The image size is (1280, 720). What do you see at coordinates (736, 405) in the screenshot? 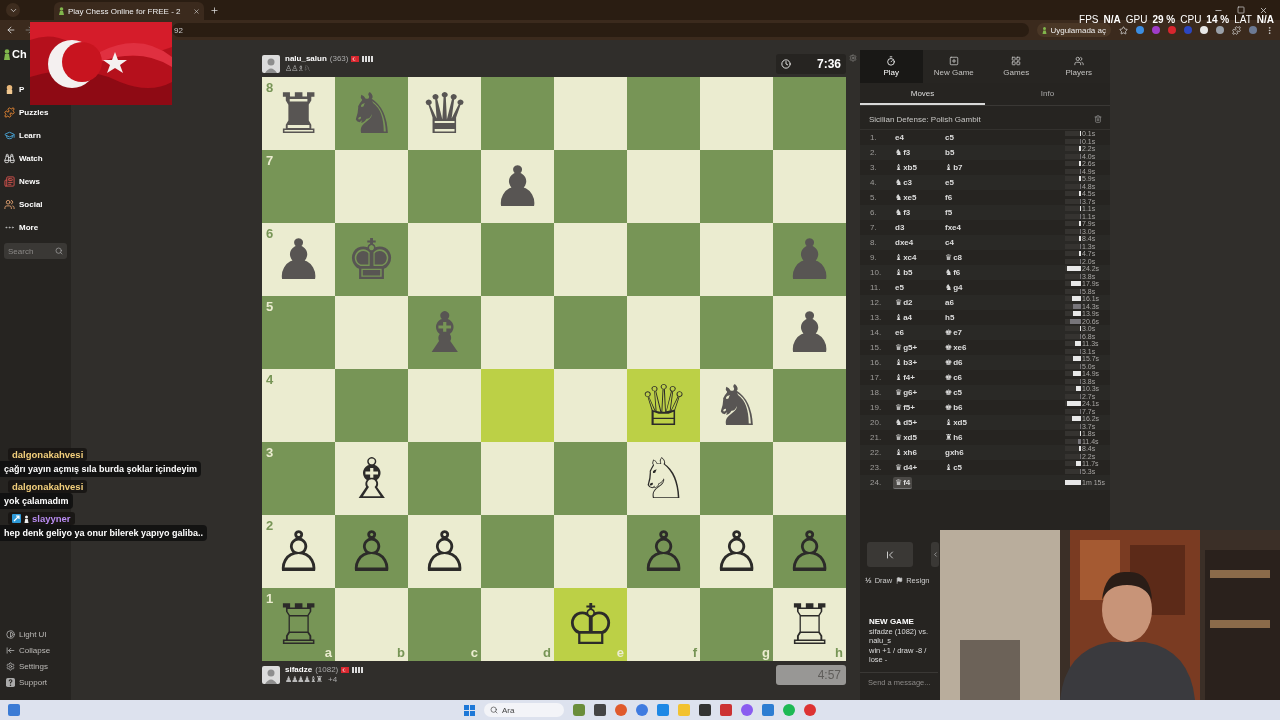
I see `chess-piece: ♞` at bounding box center [736, 405].